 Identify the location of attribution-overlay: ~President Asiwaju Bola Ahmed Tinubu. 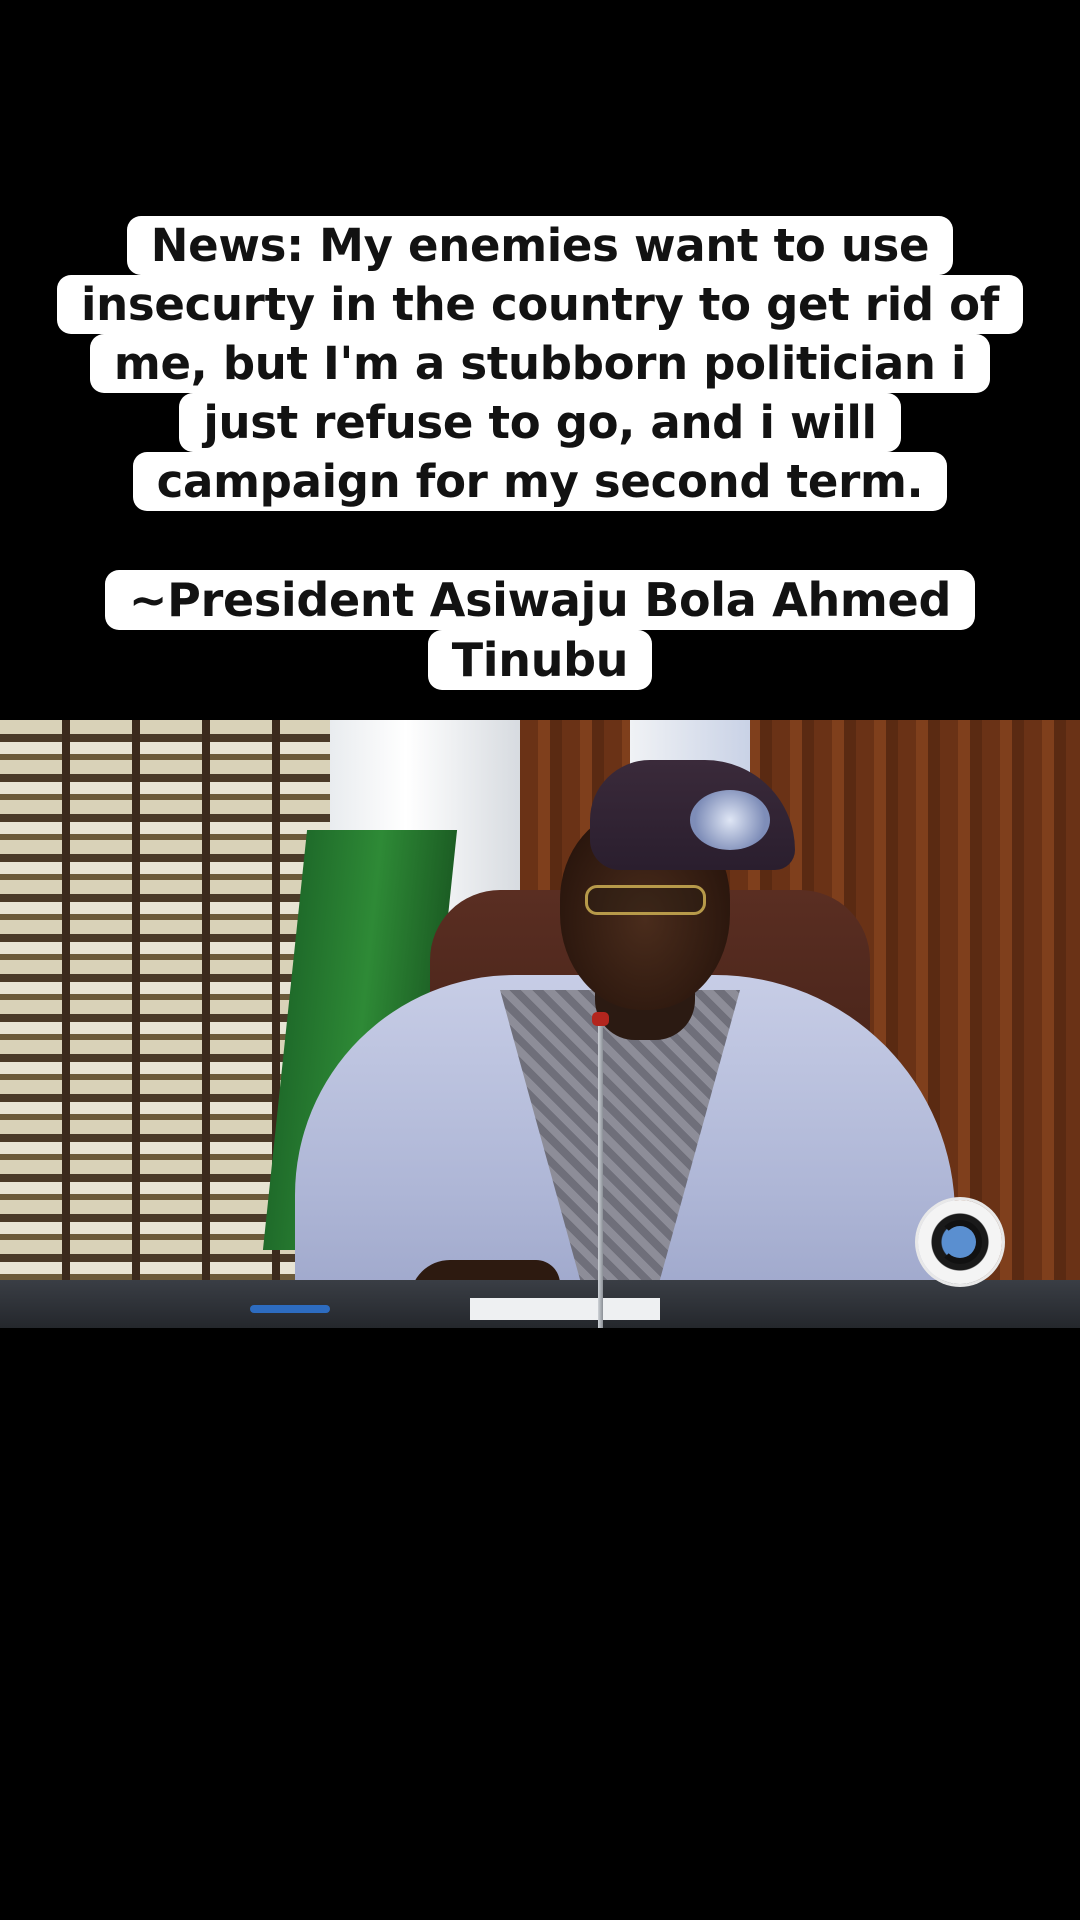
(540, 630).